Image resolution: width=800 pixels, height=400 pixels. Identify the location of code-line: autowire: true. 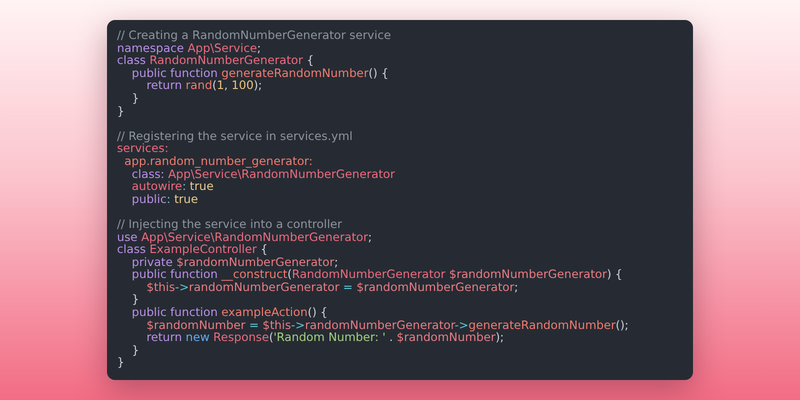
(172, 186).